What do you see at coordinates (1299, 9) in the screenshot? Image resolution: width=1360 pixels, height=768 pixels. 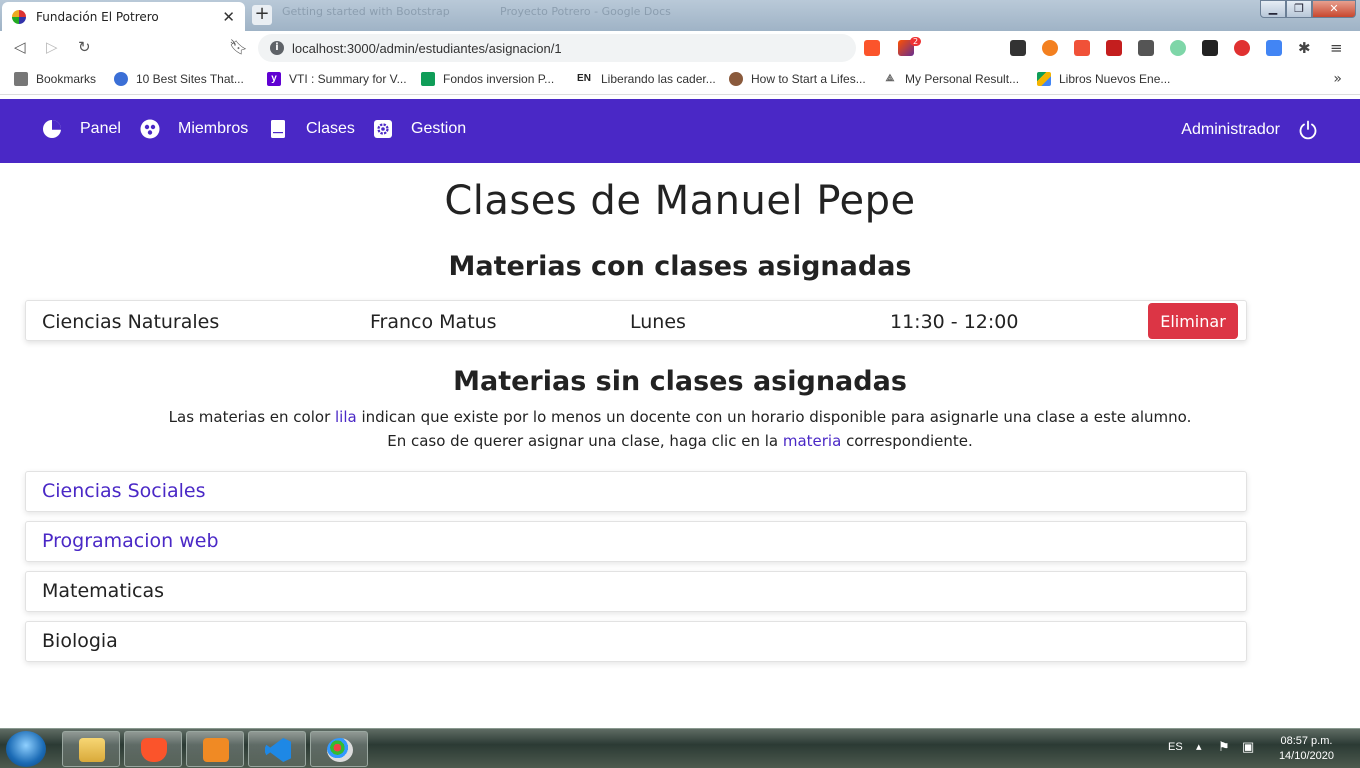 I see `maximize-button: ❐` at bounding box center [1299, 9].